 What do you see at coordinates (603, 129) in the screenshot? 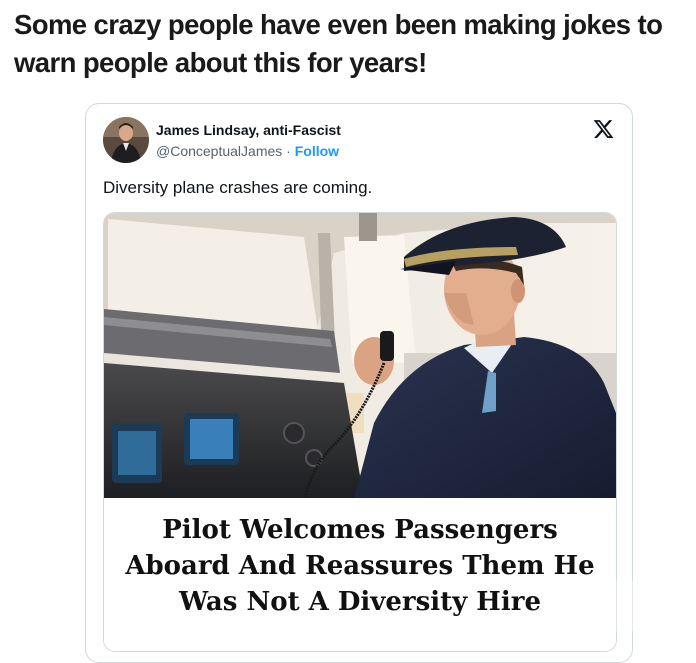
I see `x-logo-icon` at bounding box center [603, 129].